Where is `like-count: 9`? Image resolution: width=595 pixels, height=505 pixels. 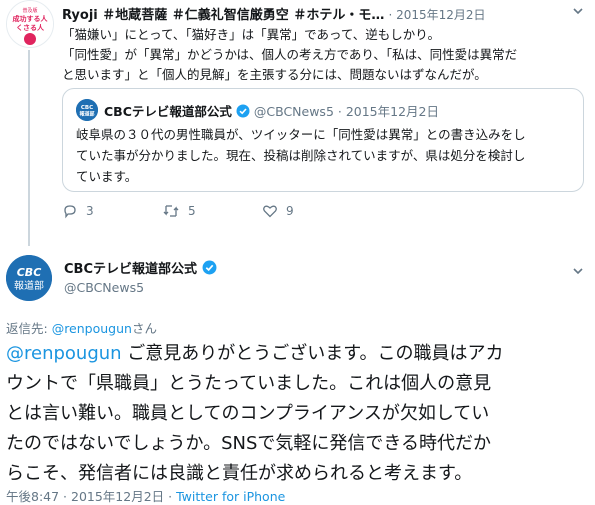
like-count: 9 is located at coordinates (290, 211).